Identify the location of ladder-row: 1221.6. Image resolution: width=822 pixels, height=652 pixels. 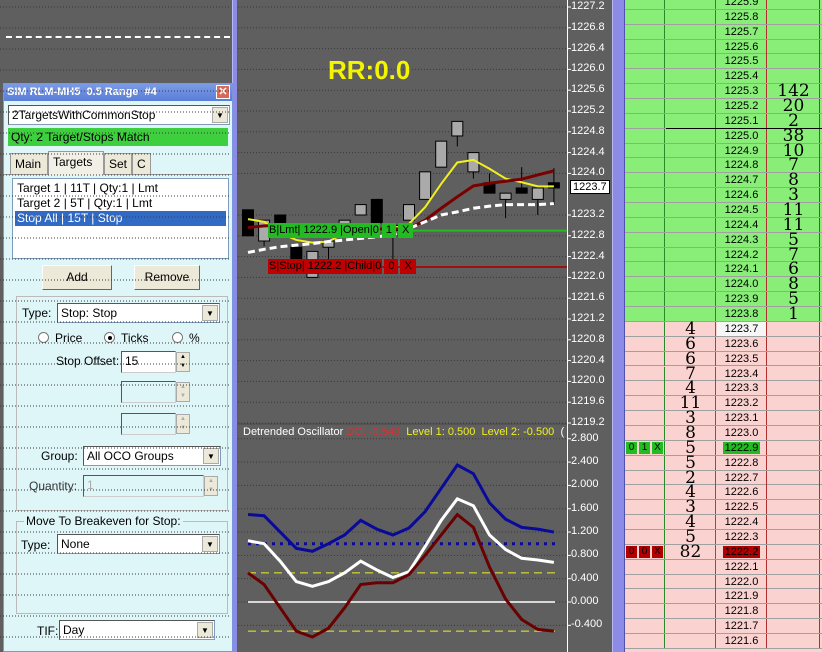
(723, 641).